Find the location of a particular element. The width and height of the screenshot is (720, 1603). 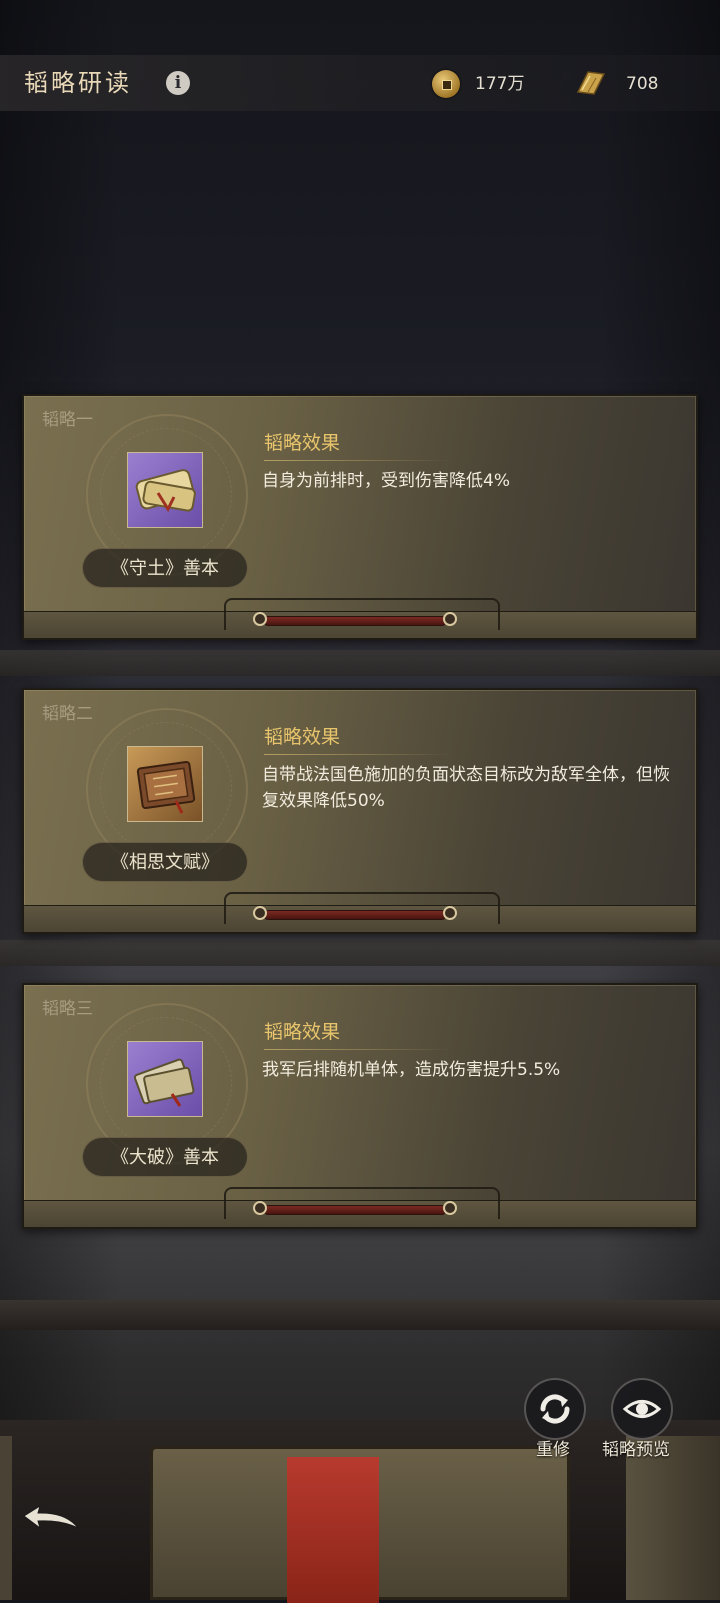

effect-description: 我军后排随机单体，造成伤害提升5.5% is located at coordinates (411, 1070).